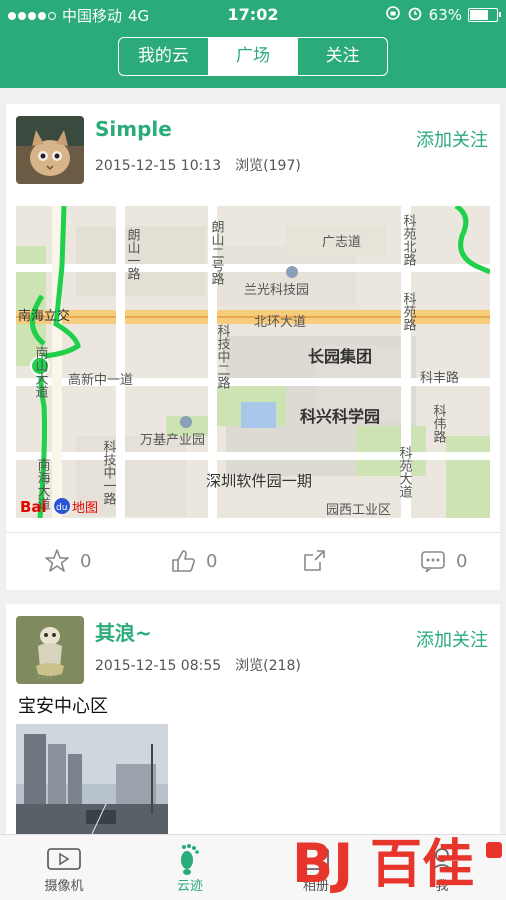  I want to click on post-actions: 0 0 0, so click(253, 562).